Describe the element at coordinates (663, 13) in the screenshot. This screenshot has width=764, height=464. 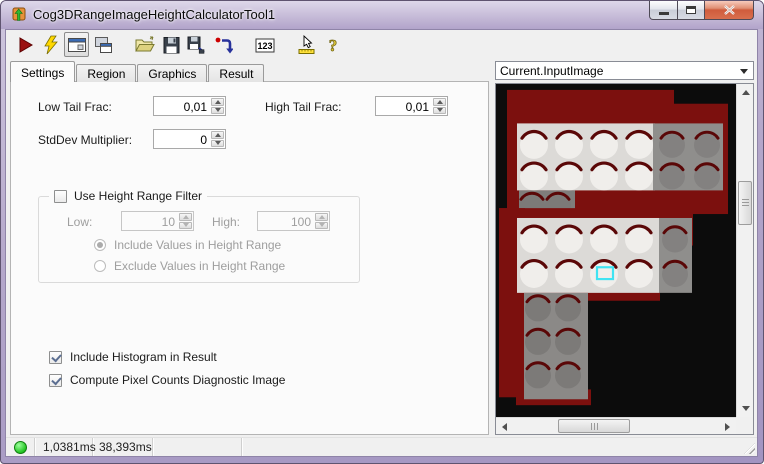
I see `minimize-icon` at that location.